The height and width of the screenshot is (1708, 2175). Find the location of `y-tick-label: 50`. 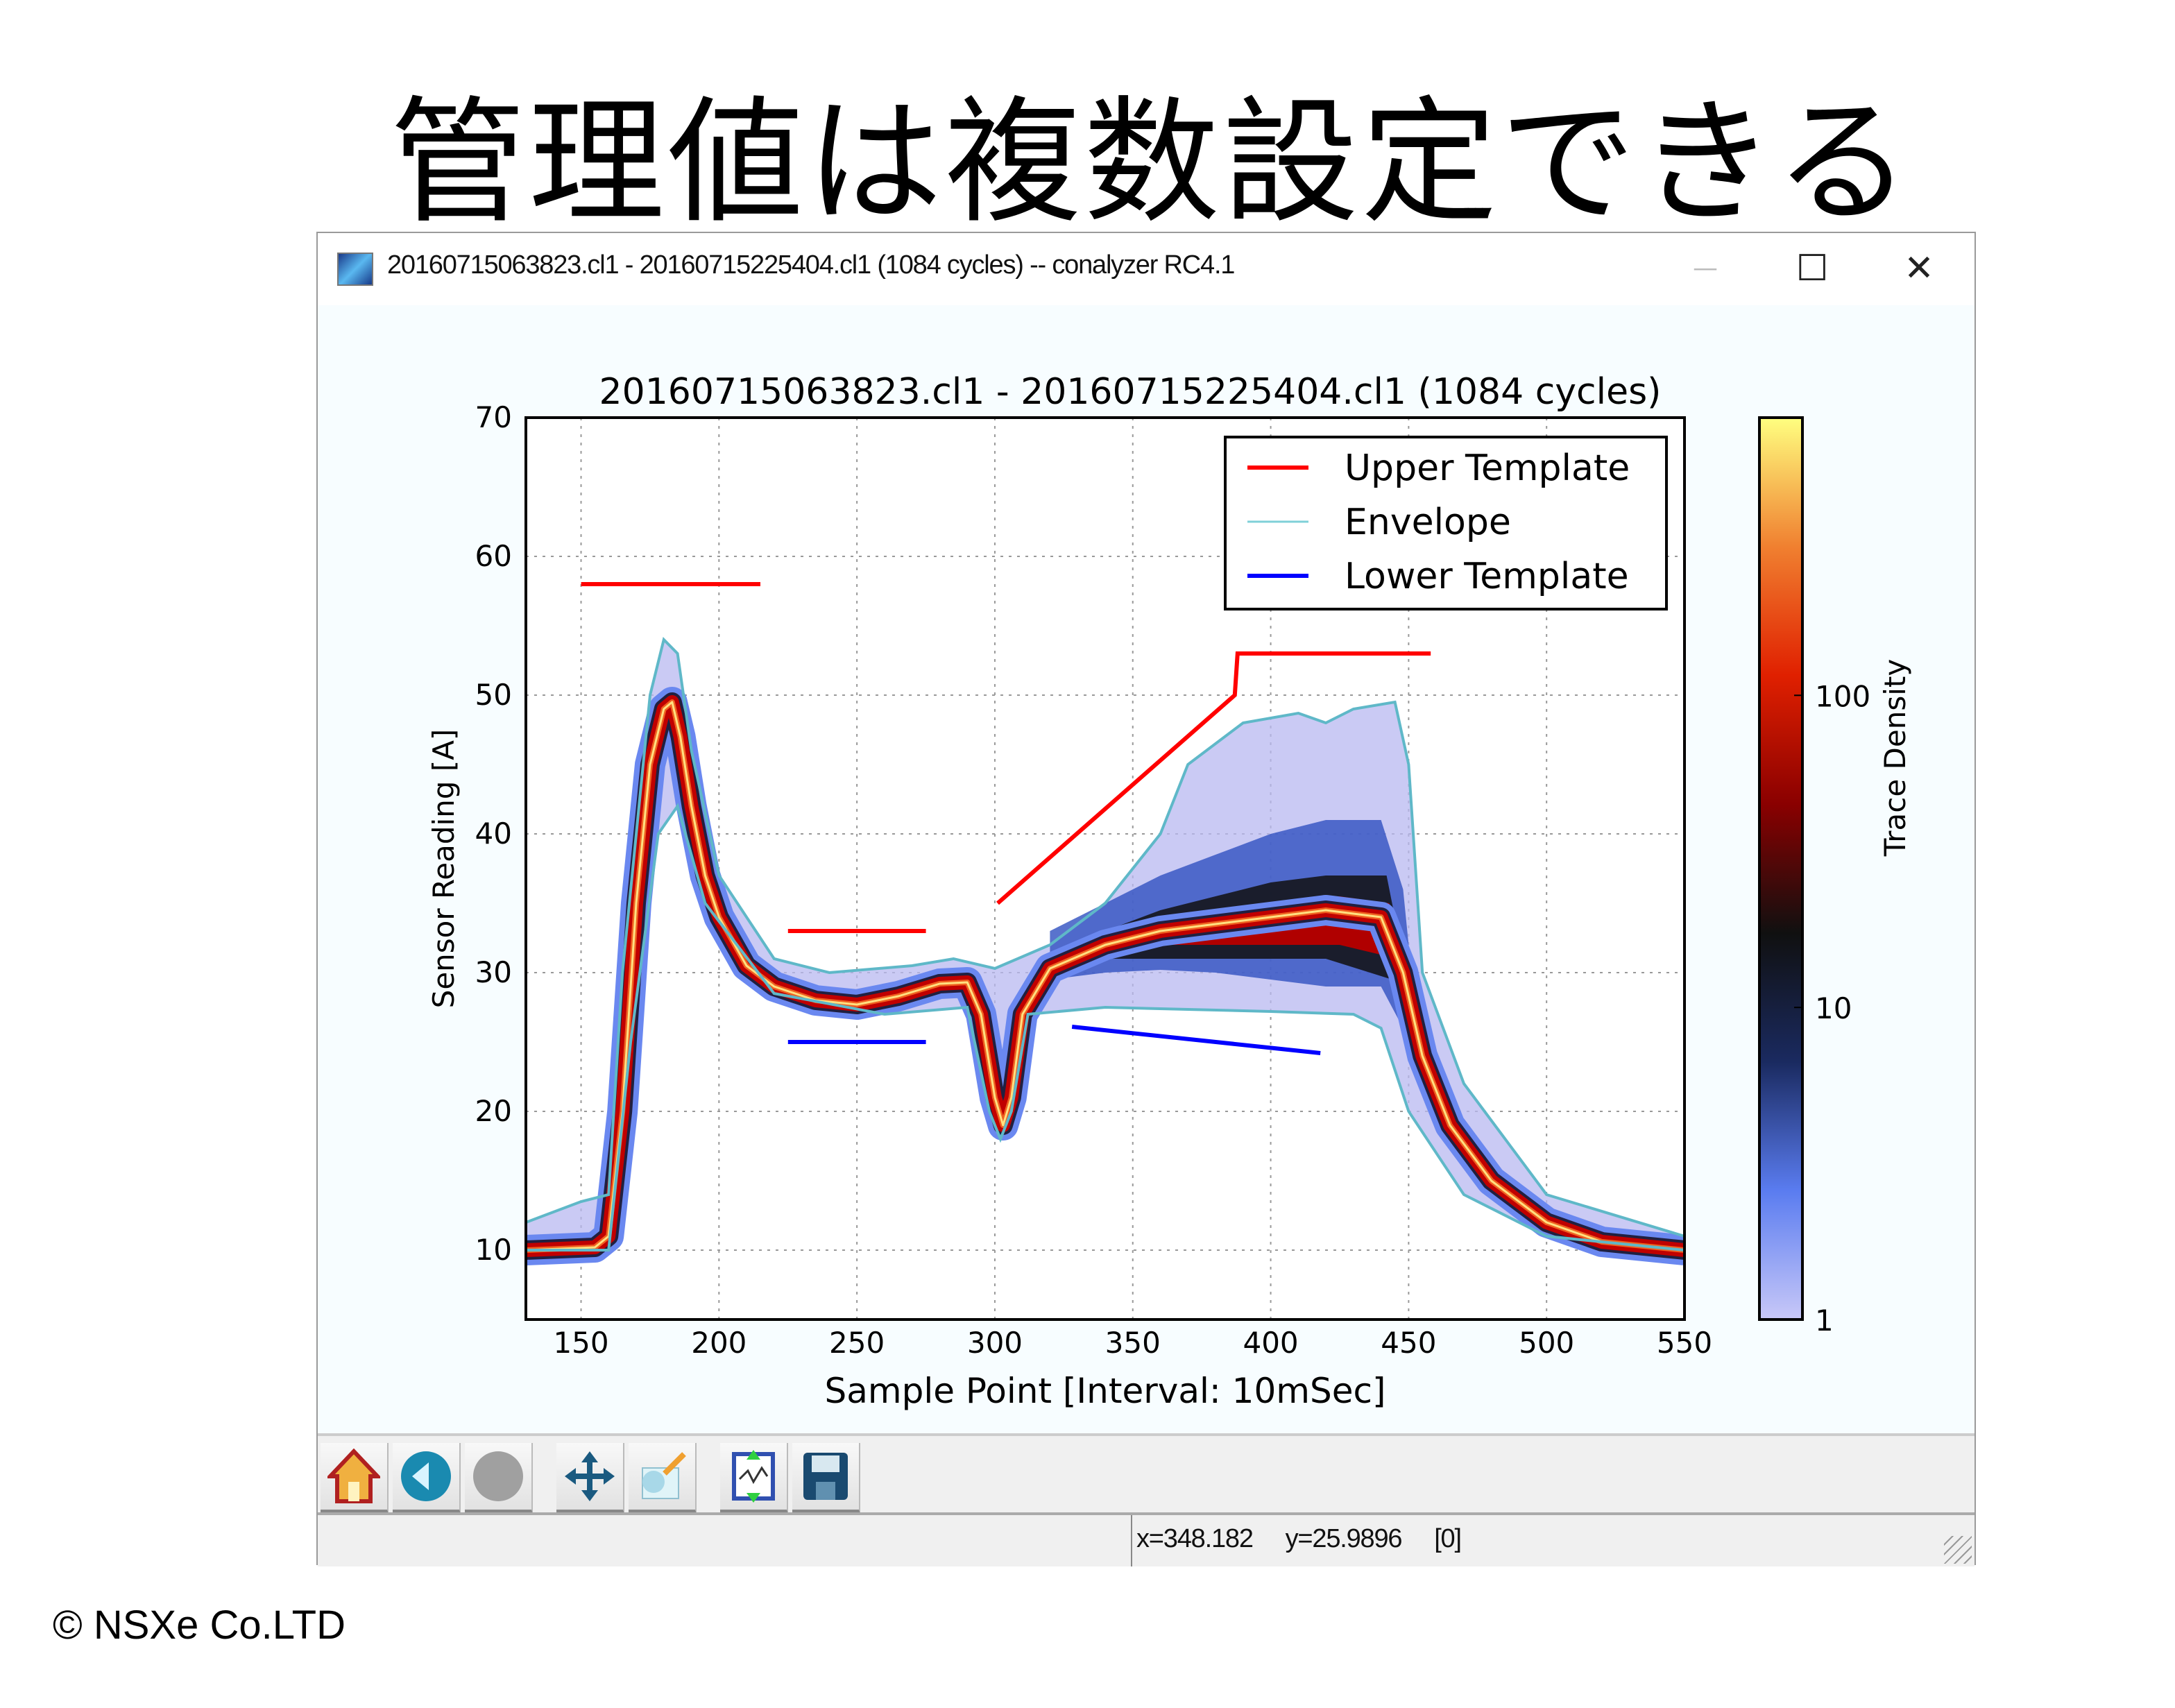

y-tick-label: 50 is located at coordinates (493, 695).